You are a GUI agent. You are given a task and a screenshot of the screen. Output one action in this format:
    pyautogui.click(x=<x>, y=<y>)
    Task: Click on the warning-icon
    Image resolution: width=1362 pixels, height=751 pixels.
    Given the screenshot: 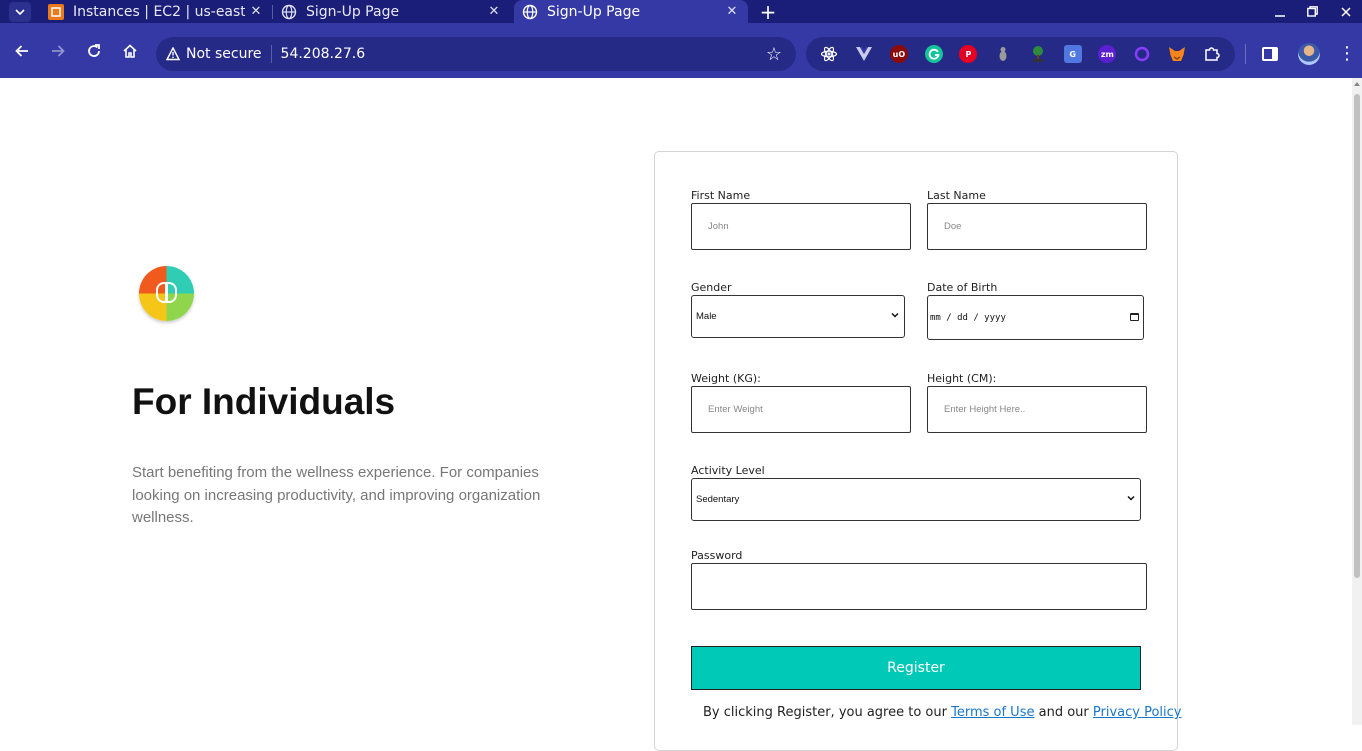 What is the action you would take?
    pyautogui.click(x=173, y=54)
    